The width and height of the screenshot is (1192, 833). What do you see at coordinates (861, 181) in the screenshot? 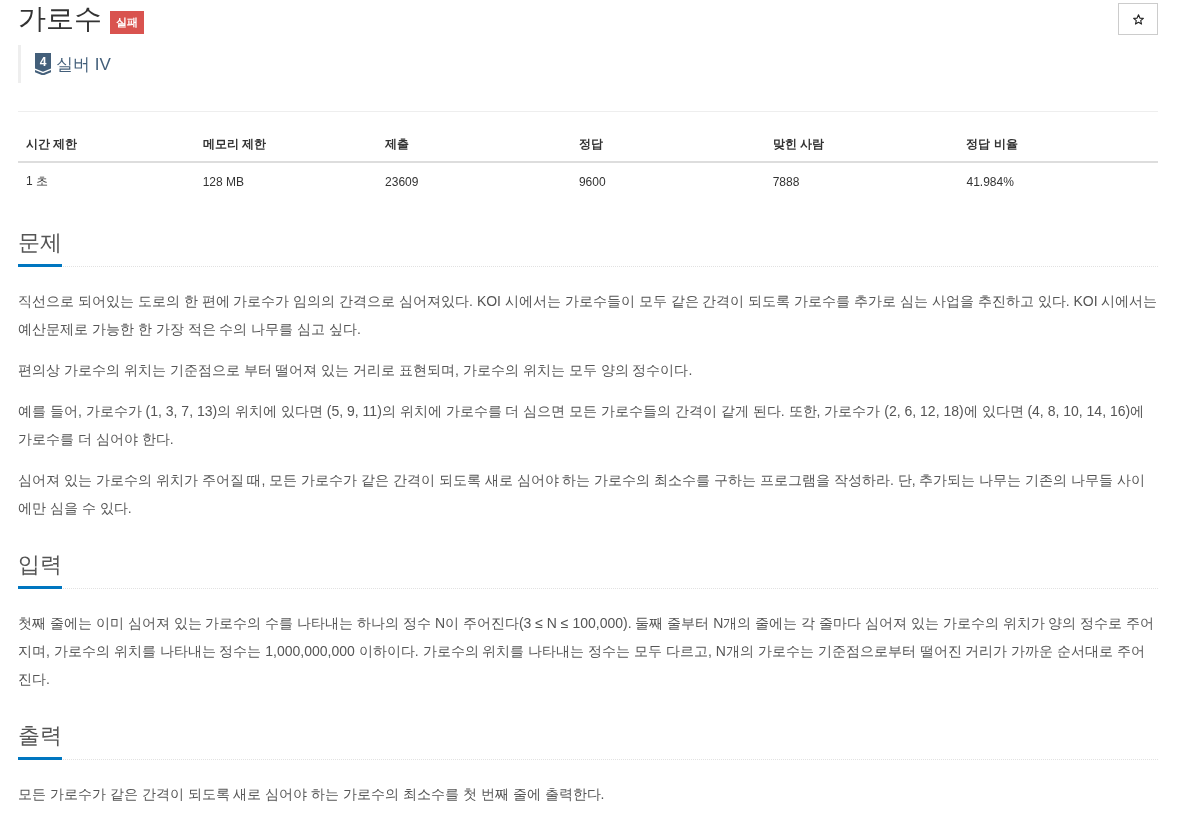
I see `table-cell: 7888` at bounding box center [861, 181].